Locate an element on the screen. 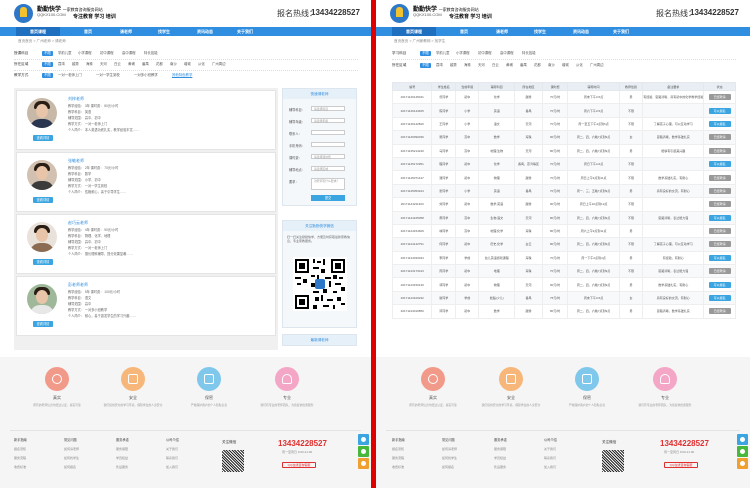  contact-input is located at coordinates (328, 132).